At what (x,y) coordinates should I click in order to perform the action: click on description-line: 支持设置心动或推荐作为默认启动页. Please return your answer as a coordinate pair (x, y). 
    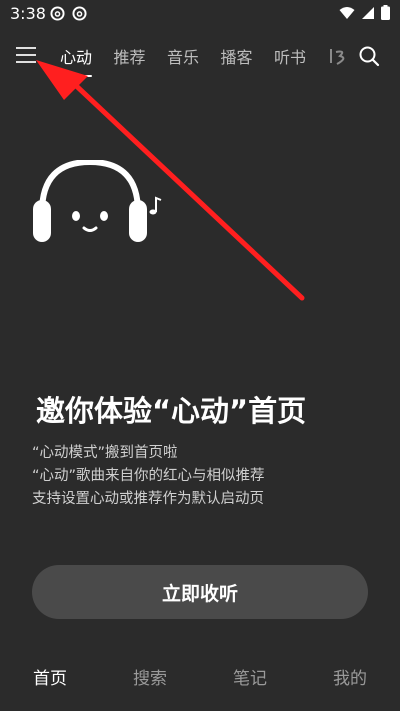
    Looking at the image, I should click on (148, 499).